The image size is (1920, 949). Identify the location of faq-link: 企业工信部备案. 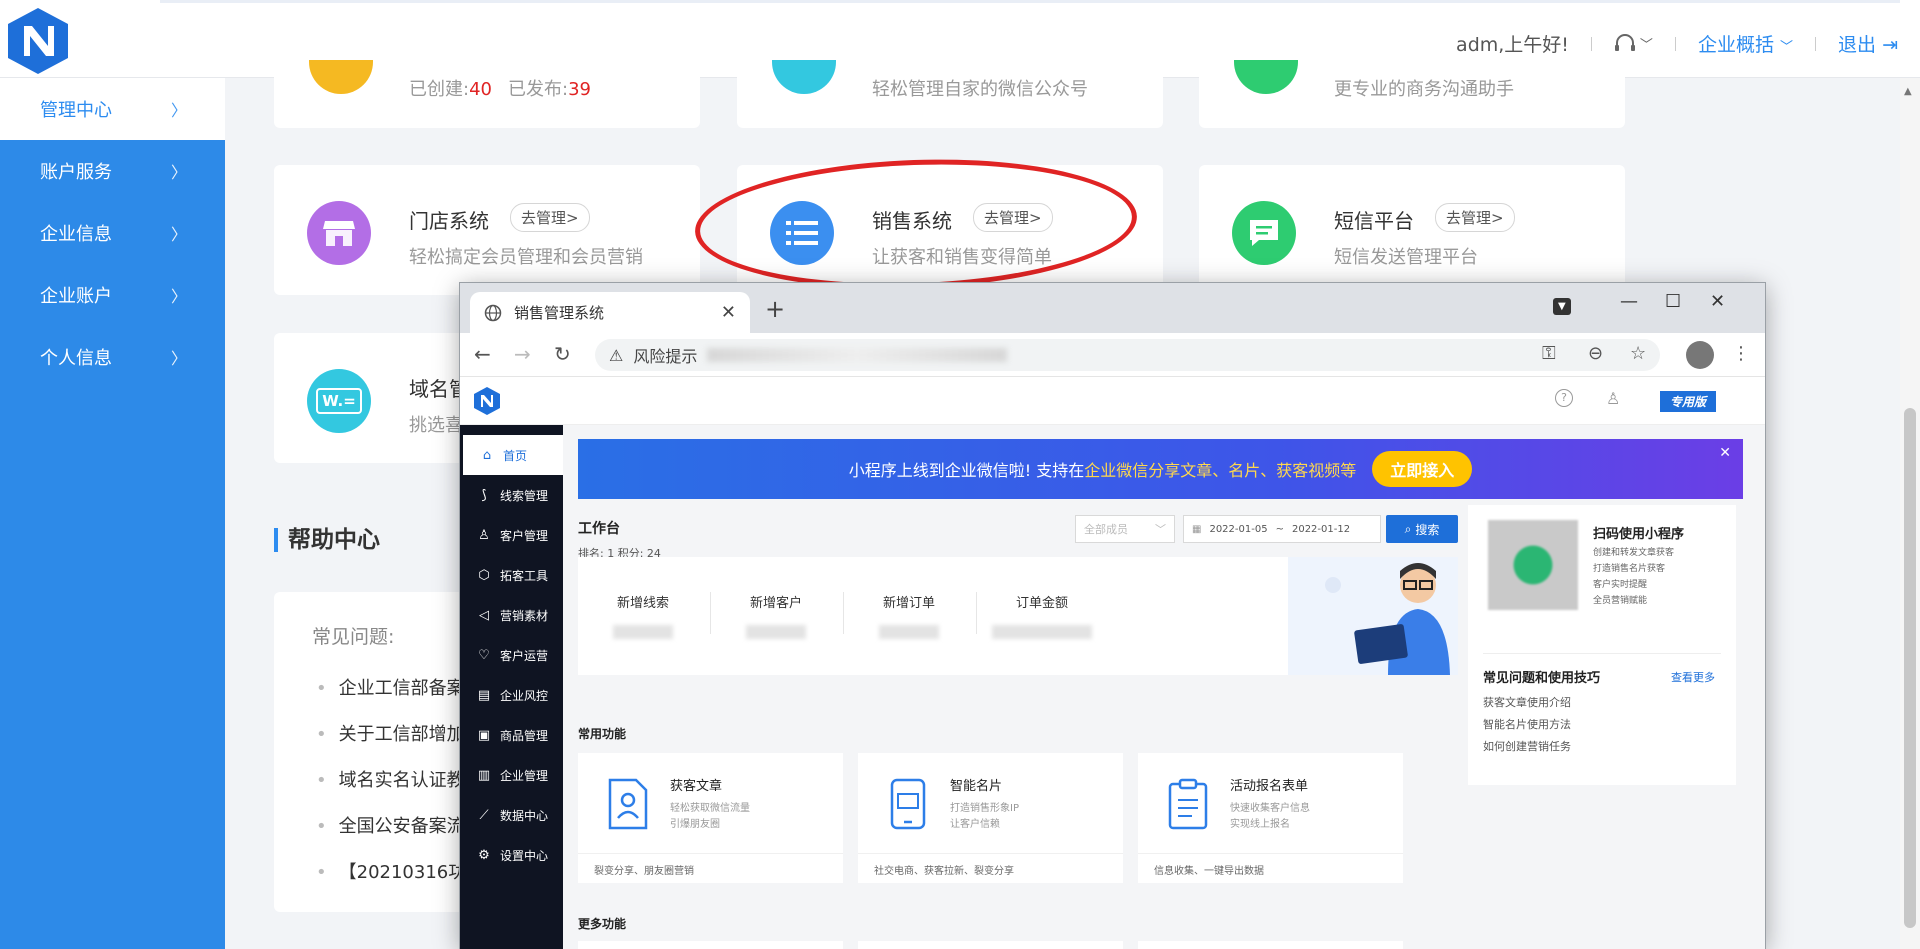
(390, 687).